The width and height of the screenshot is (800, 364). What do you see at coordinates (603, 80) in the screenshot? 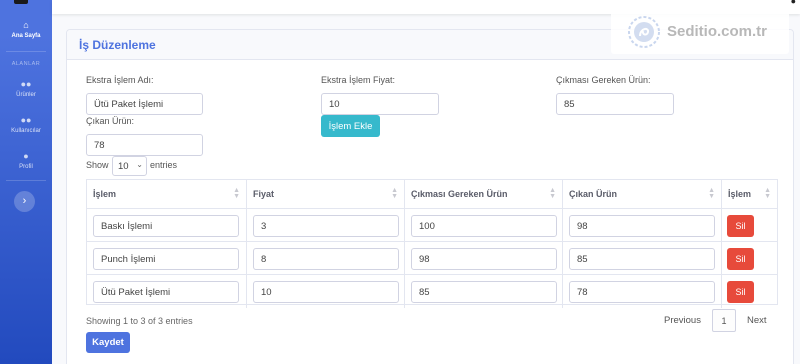
I see `cikmasi-gereken-label: Çıkması Gereken Ürün:` at bounding box center [603, 80].